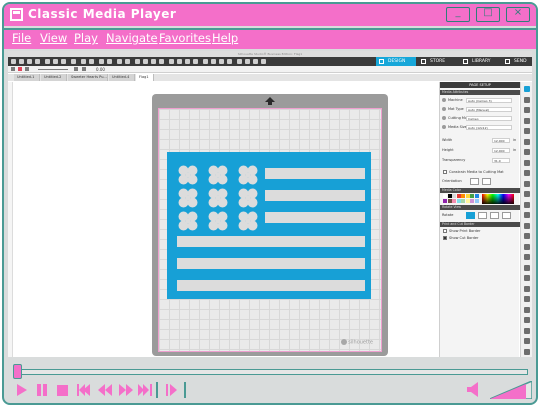  What do you see at coordinates (489, 118) in the screenshot?
I see `cutting-mat-select: Cameo` at bounding box center [489, 118].